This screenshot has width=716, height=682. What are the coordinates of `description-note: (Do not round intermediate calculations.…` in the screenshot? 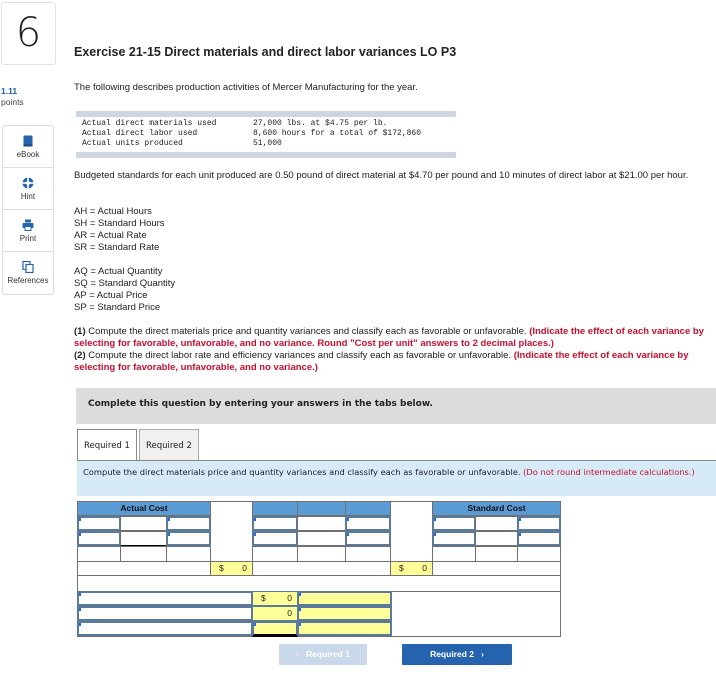 It's located at (609, 472).